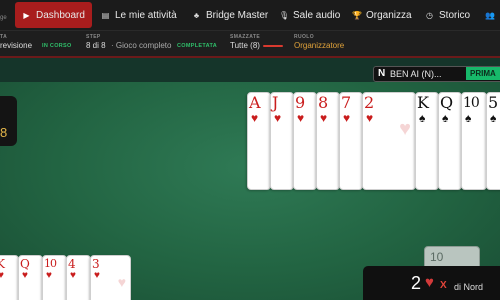 Image resolution: width=500 pixels, height=300 pixels. I want to click on card-rank: A, so click(255, 102).